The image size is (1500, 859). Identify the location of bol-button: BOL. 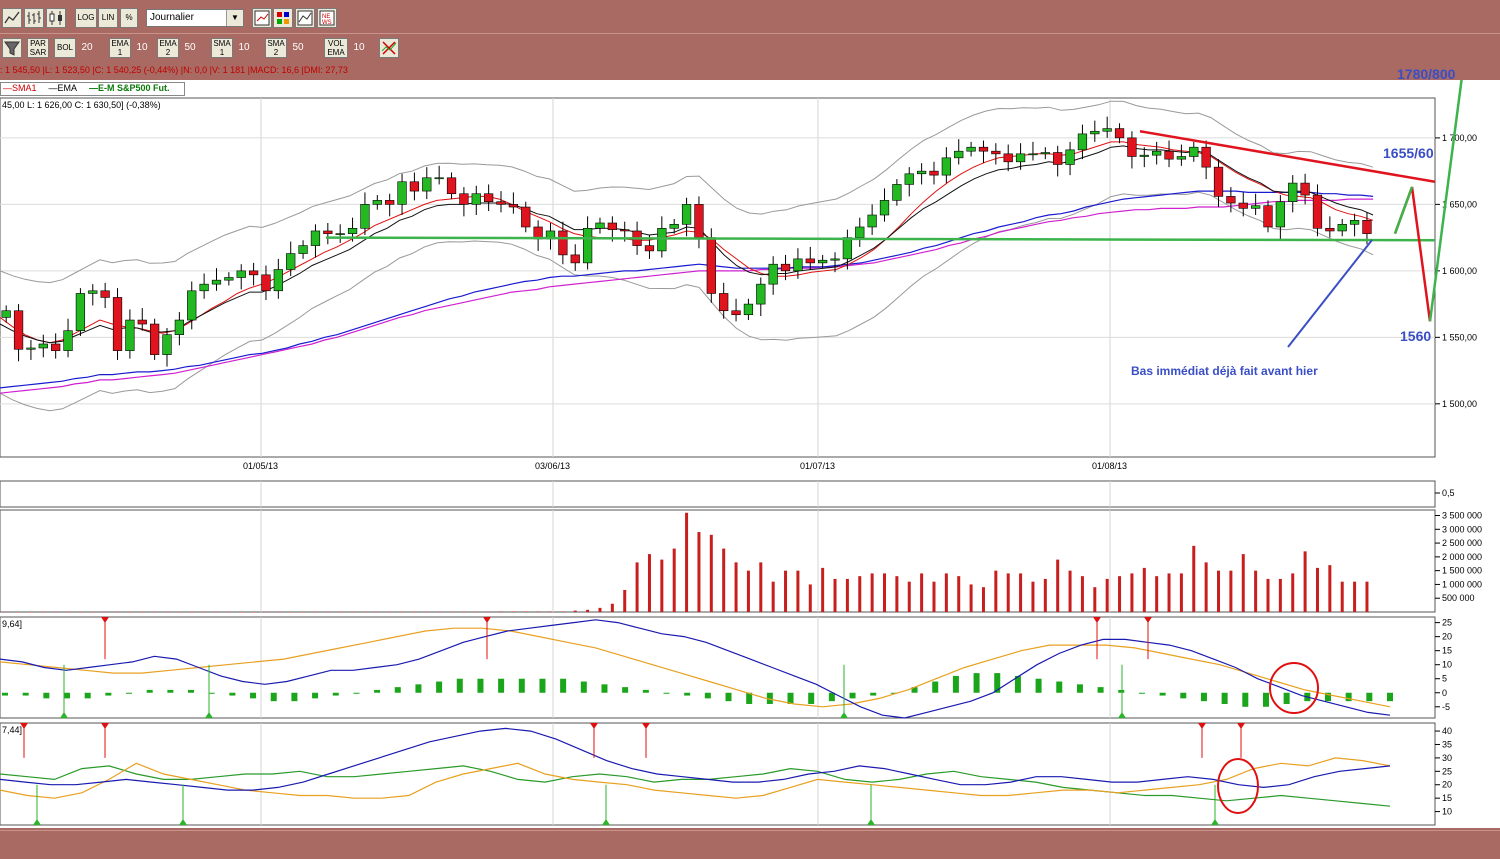
(65, 48).